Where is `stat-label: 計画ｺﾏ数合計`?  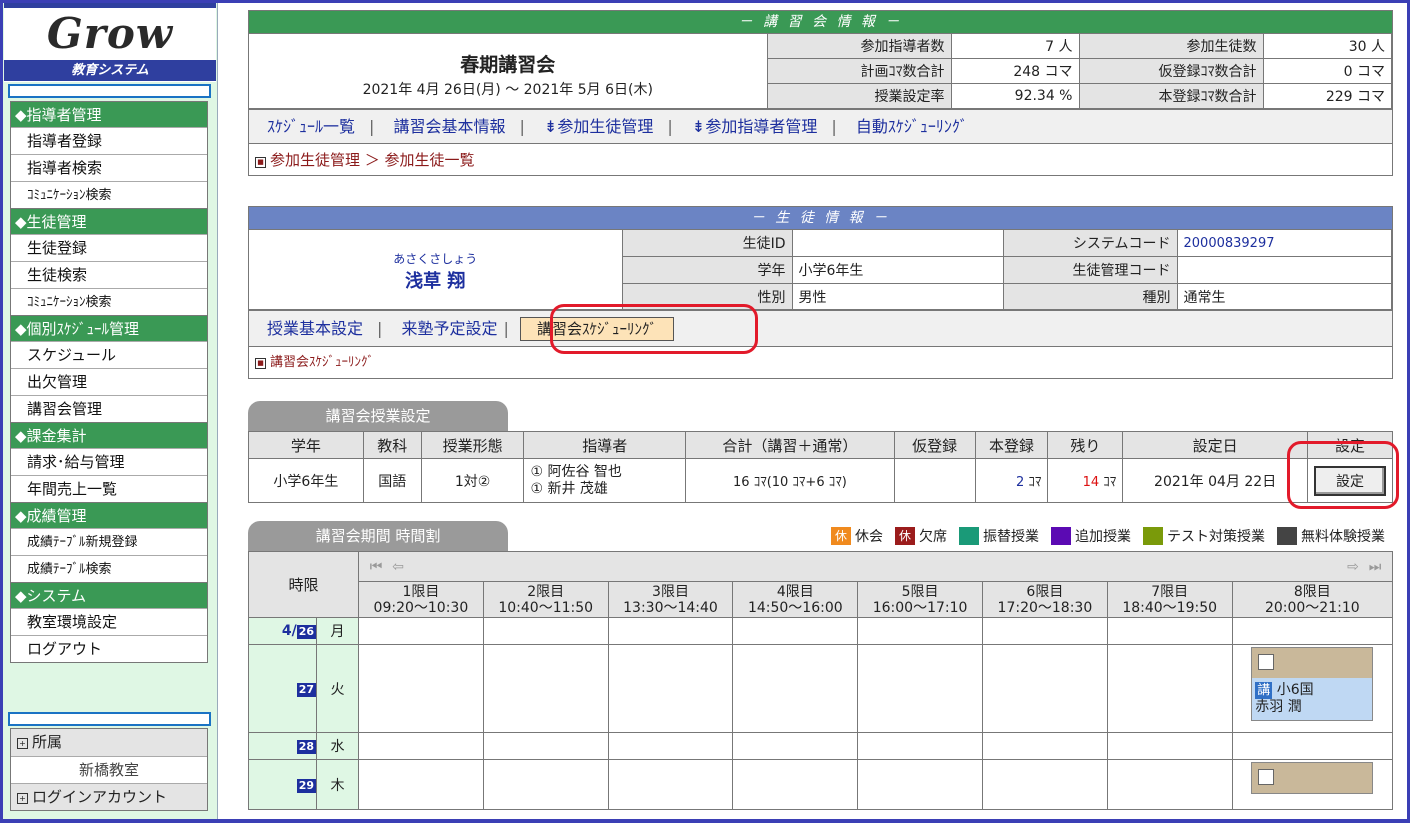 stat-label: 計画ｺﾏ数合計 is located at coordinates (859, 71).